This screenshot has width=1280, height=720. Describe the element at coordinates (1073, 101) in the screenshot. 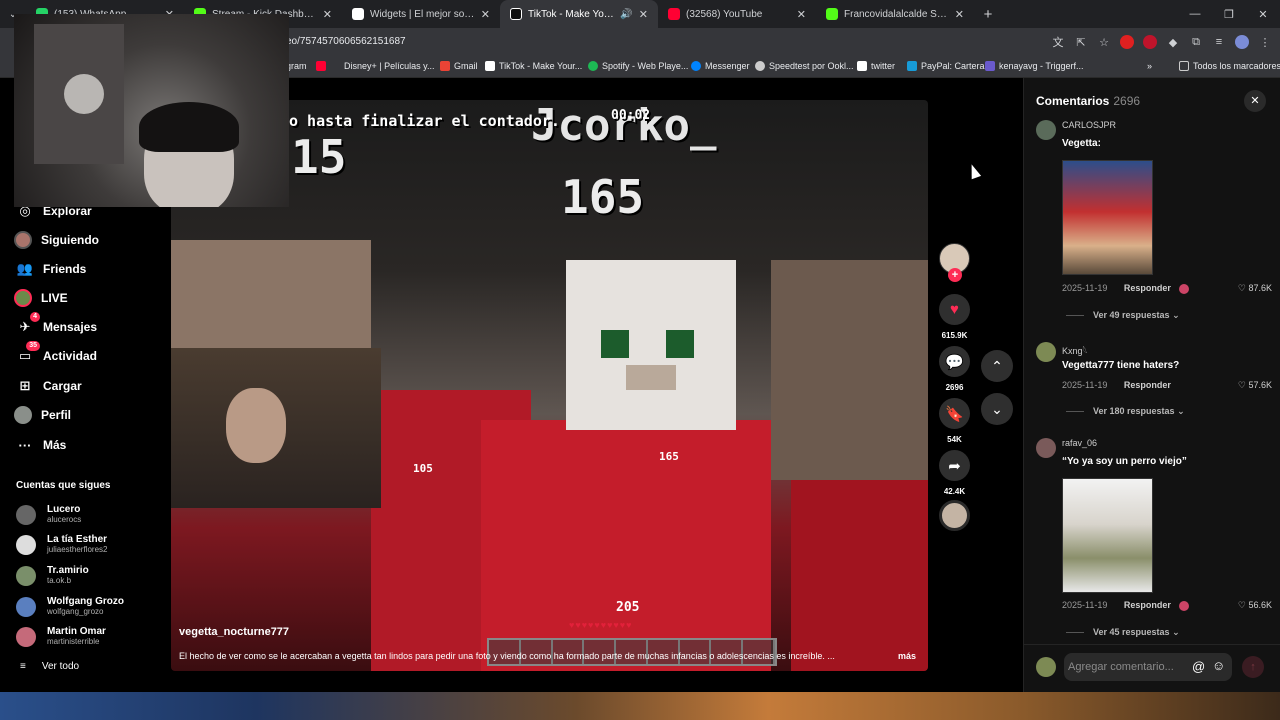

I see `comments-title-label: Comentarios` at that location.